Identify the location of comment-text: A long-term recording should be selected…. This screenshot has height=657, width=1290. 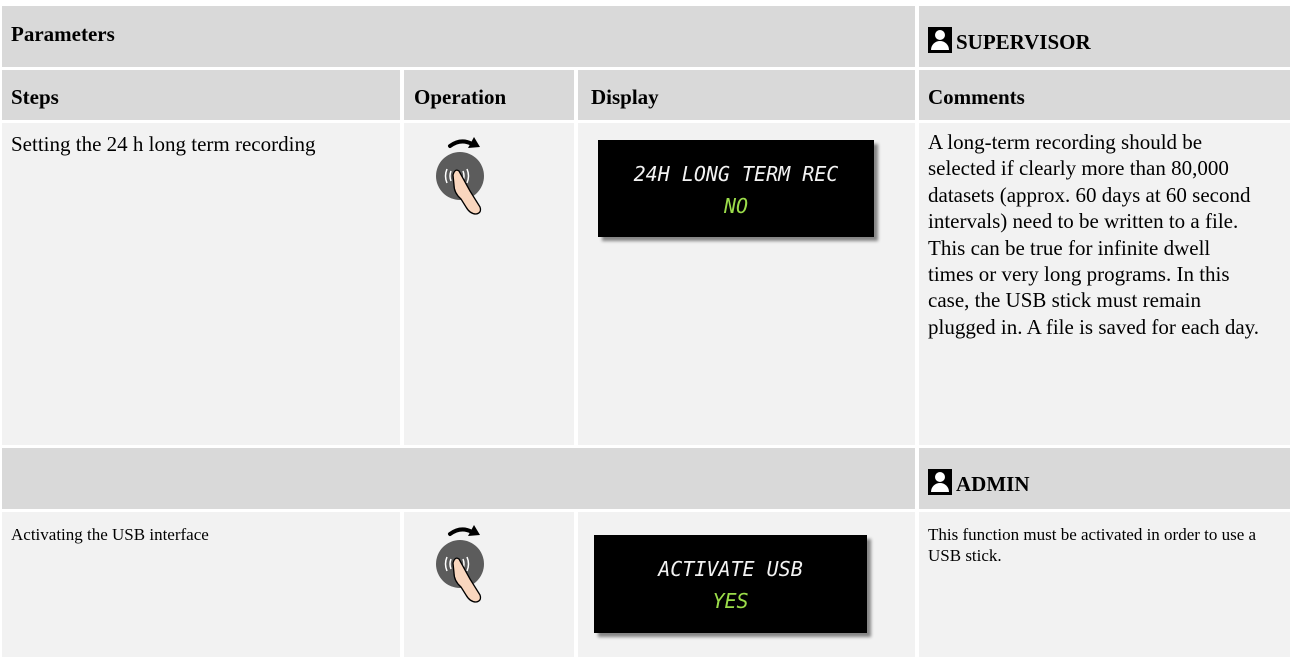
(1104, 284).